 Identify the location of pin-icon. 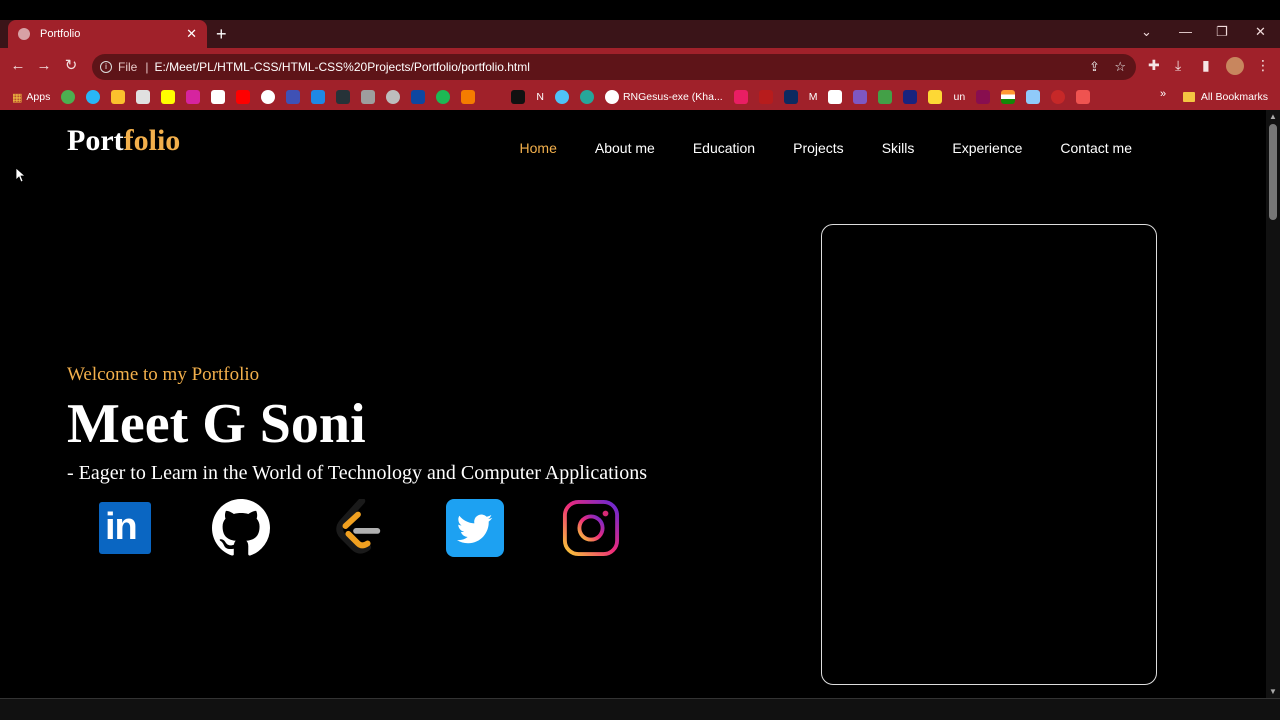
(860, 97).